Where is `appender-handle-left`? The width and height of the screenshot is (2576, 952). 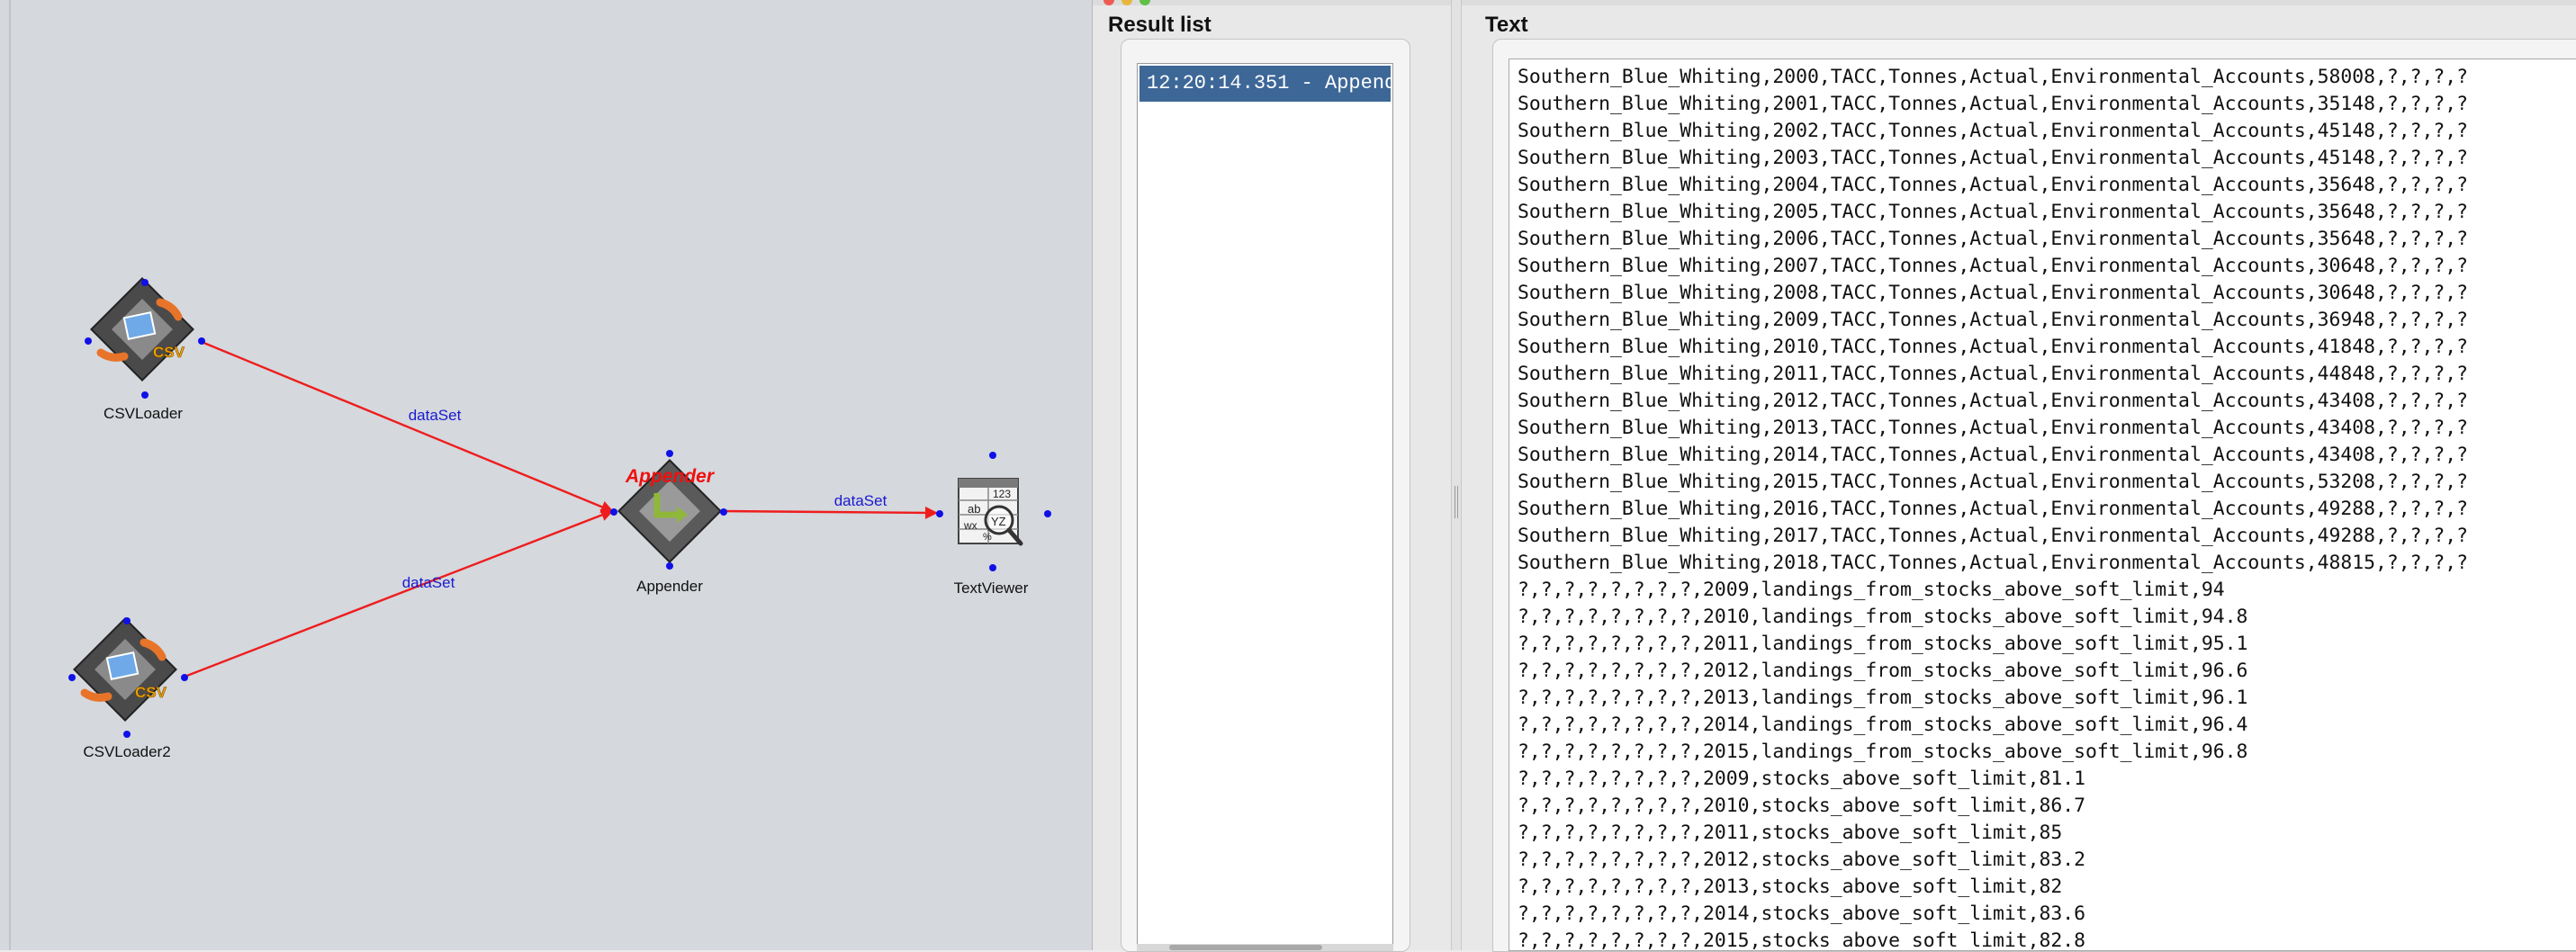 appender-handle-left is located at coordinates (613, 512).